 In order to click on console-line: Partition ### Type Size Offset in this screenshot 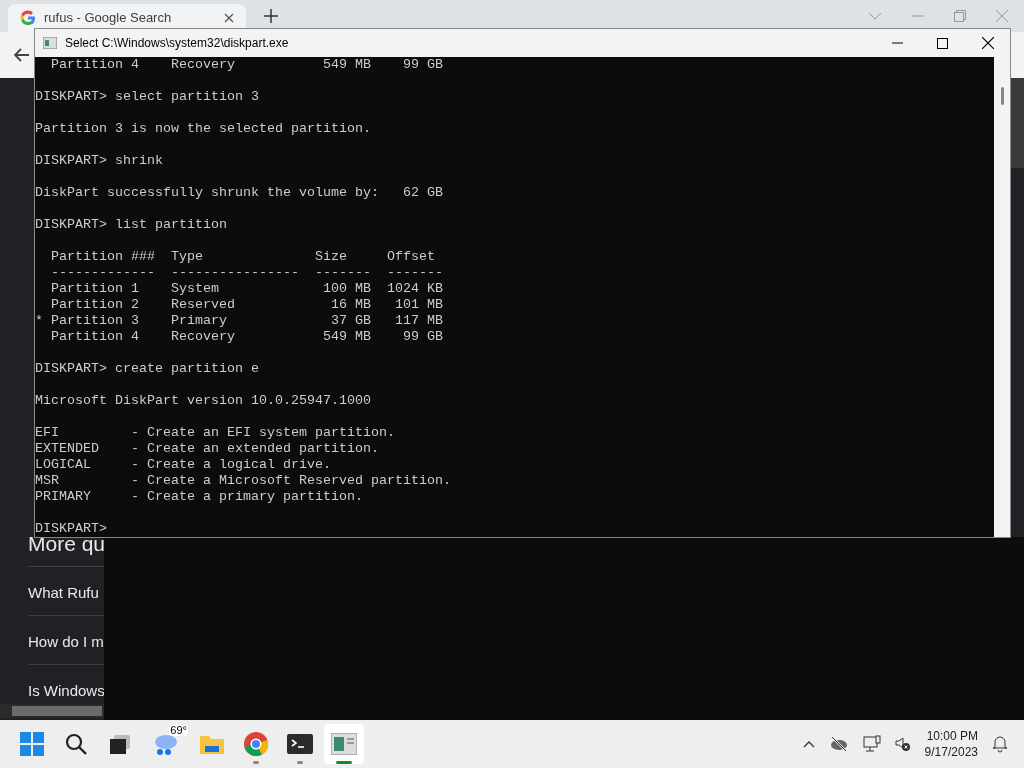, I will do `click(243, 257)`.